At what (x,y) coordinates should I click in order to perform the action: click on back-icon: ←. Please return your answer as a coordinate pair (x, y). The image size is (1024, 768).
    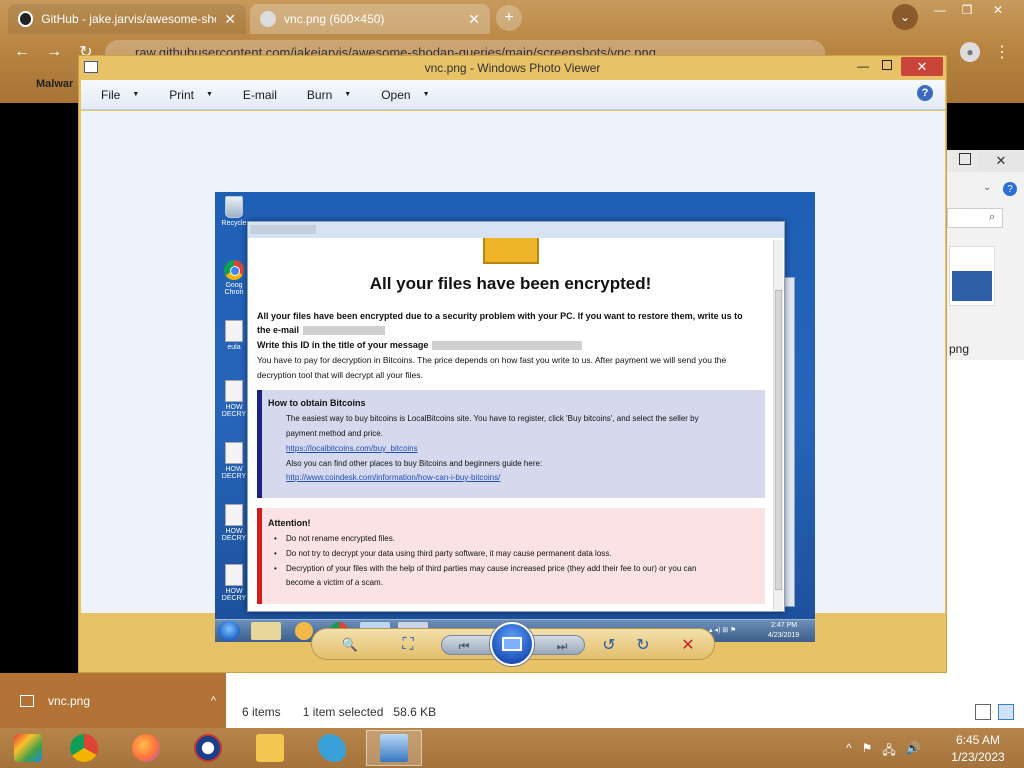
    Looking at the image, I should click on (22, 52).